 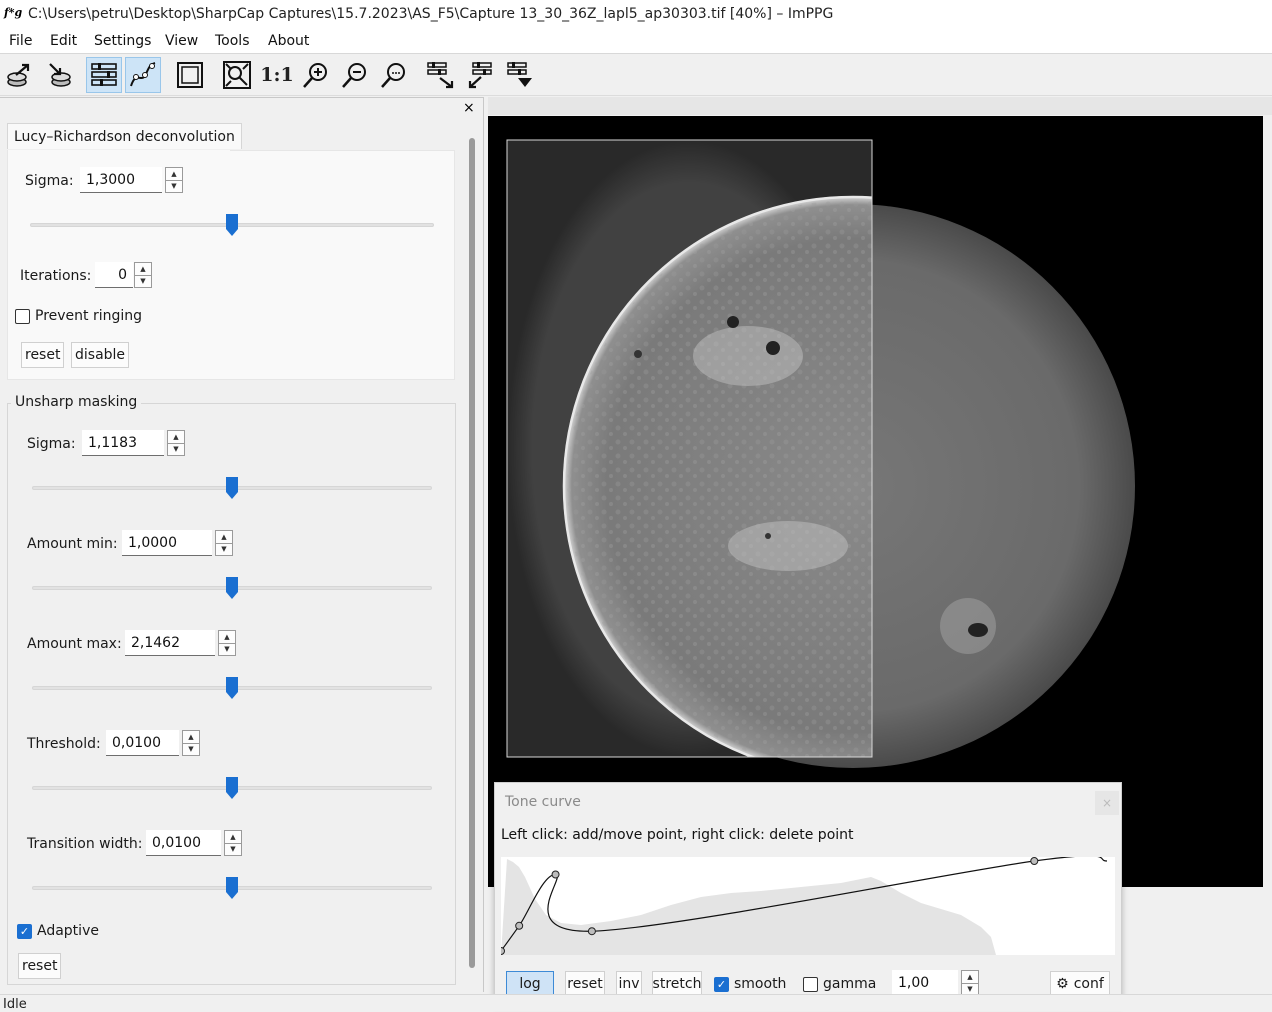 I want to click on panel-scrollbar, so click(x=472, y=553).